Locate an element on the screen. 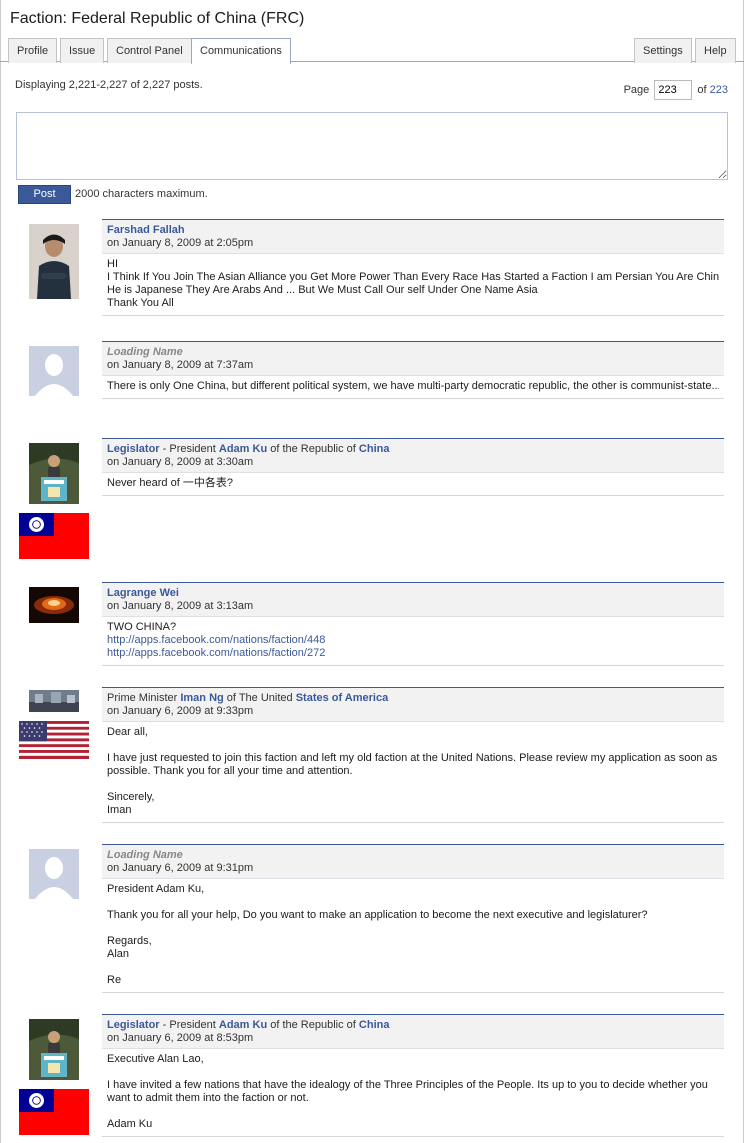  post-date: on January 6, 2009 at 8:53pm is located at coordinates (180, 1038).